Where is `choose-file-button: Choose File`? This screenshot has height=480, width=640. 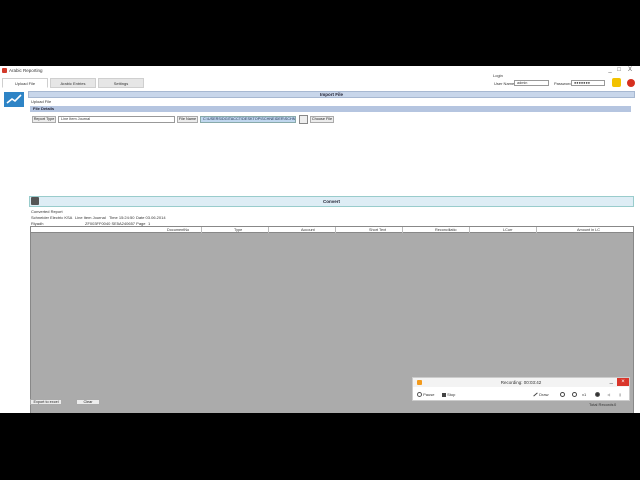
choose-file-button: Choose File is located at coordinates (322, 119).